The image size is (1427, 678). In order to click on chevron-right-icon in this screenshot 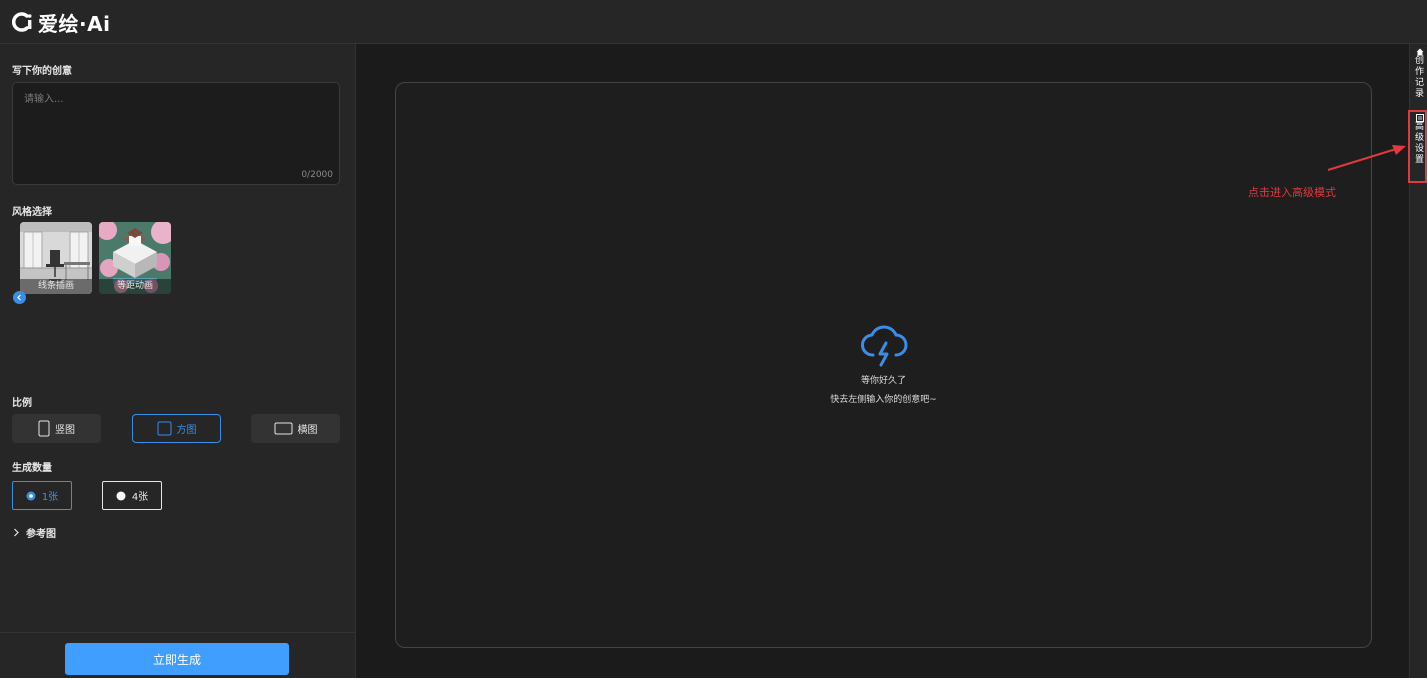, I will do `click(16, 532)`.